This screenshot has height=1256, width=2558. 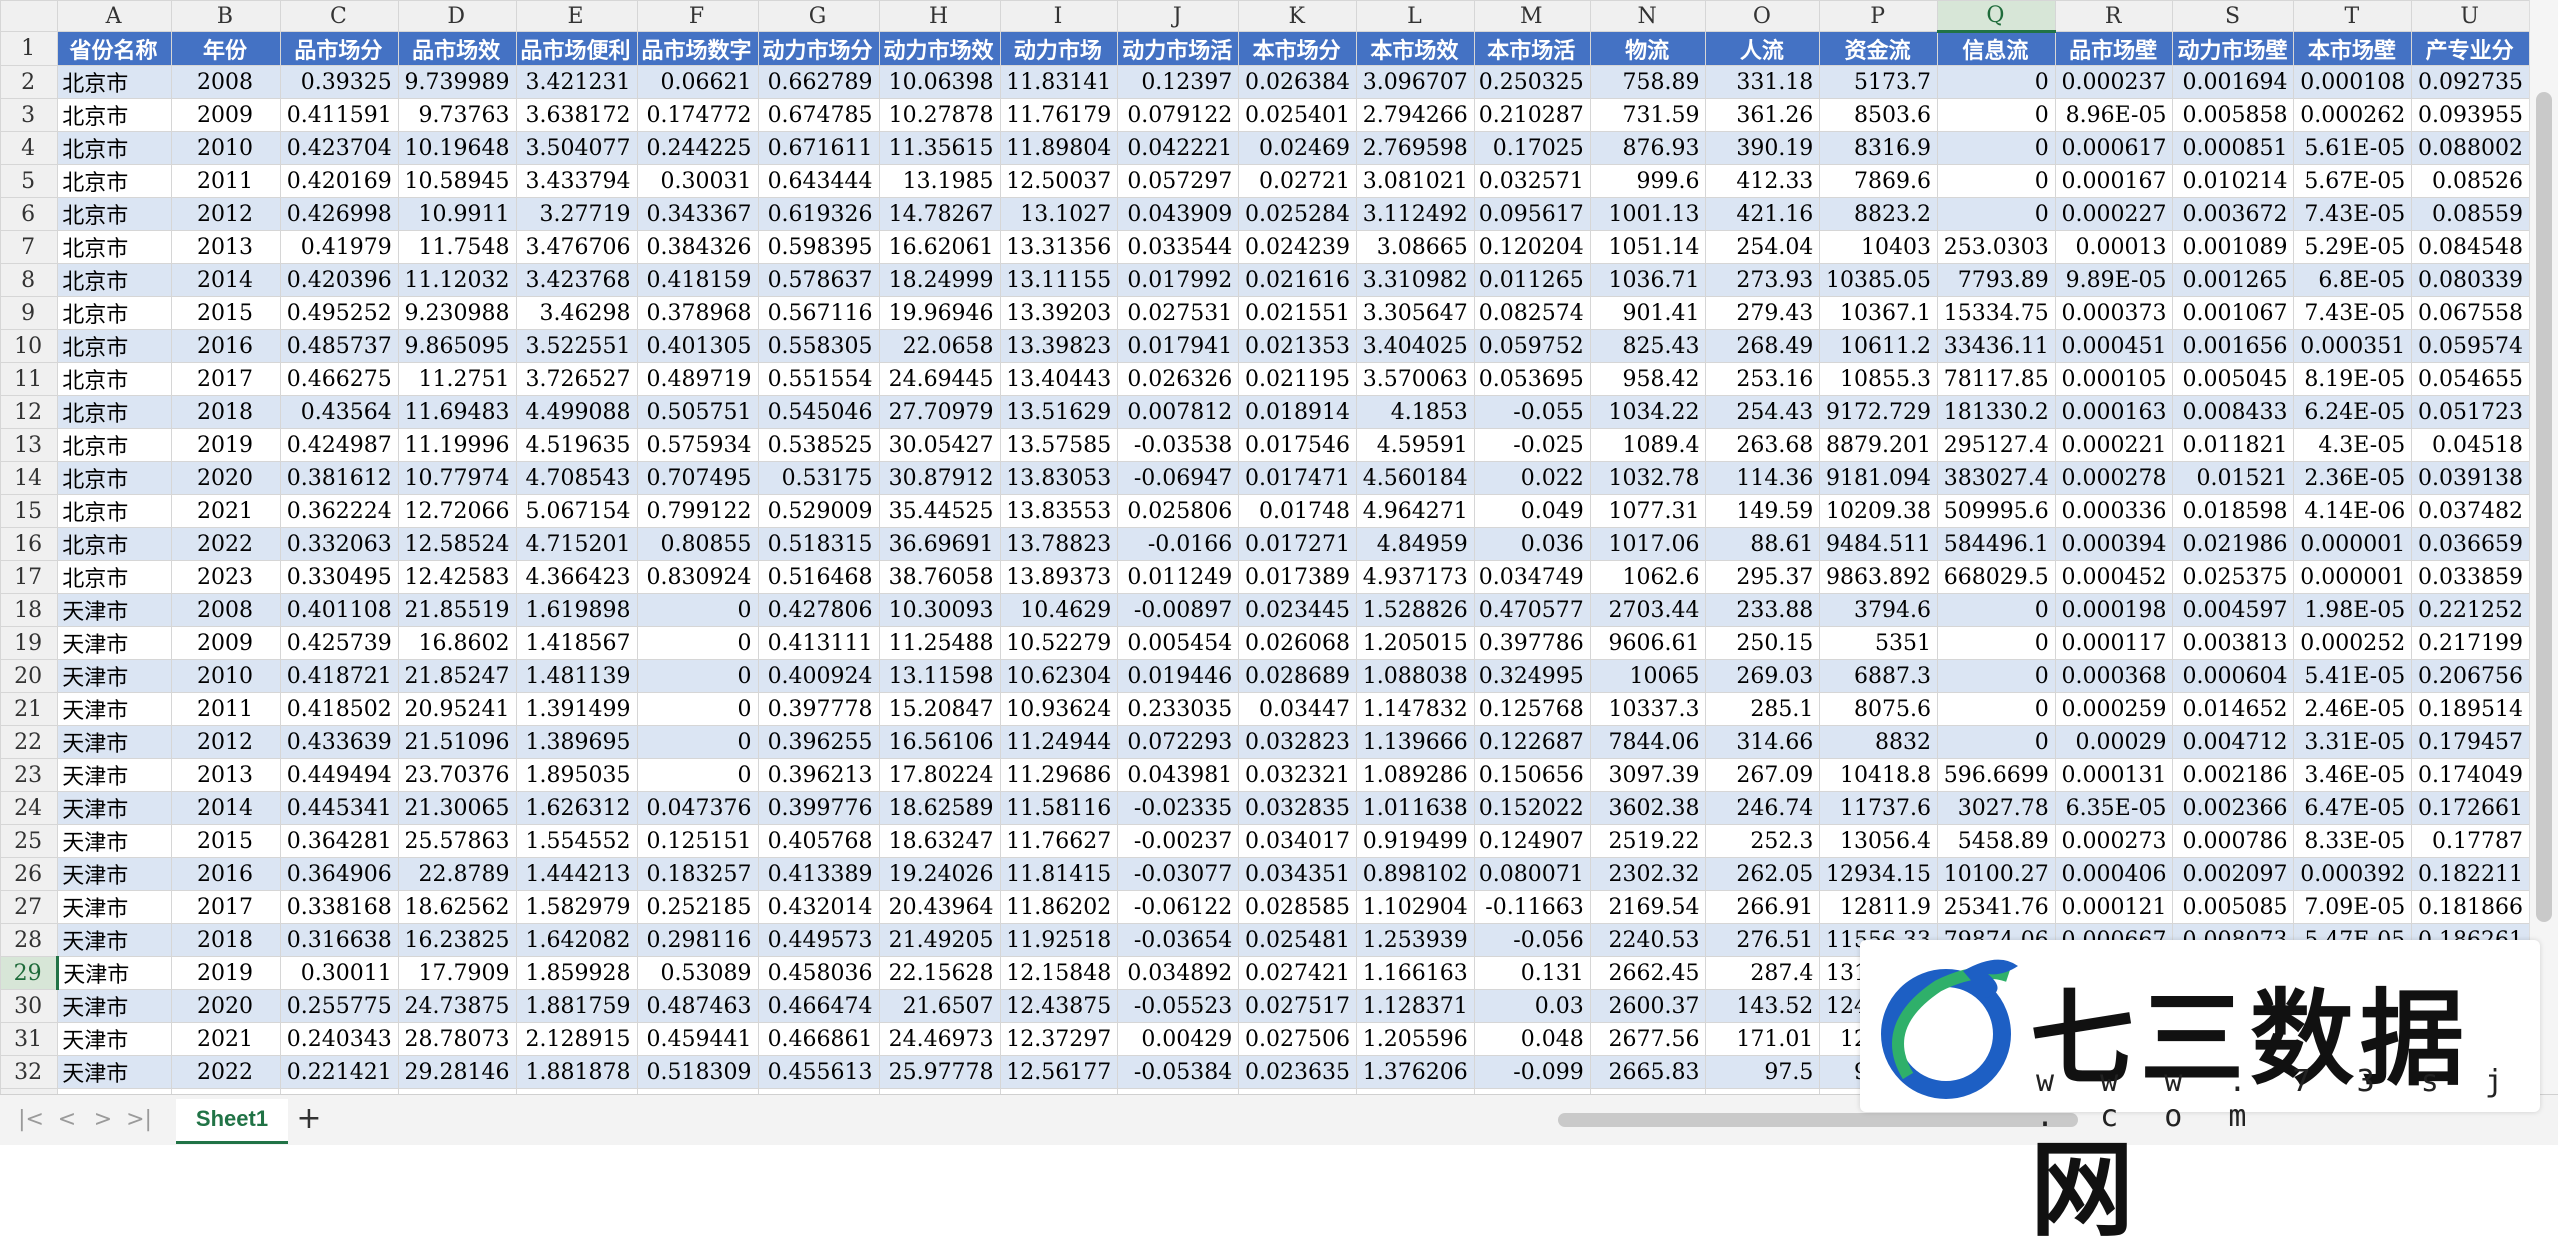 What do you see at coordinates (697, 1039) in the screenshot?
I see `table-cell: 0.459441` at bounding box center [697, 1039].